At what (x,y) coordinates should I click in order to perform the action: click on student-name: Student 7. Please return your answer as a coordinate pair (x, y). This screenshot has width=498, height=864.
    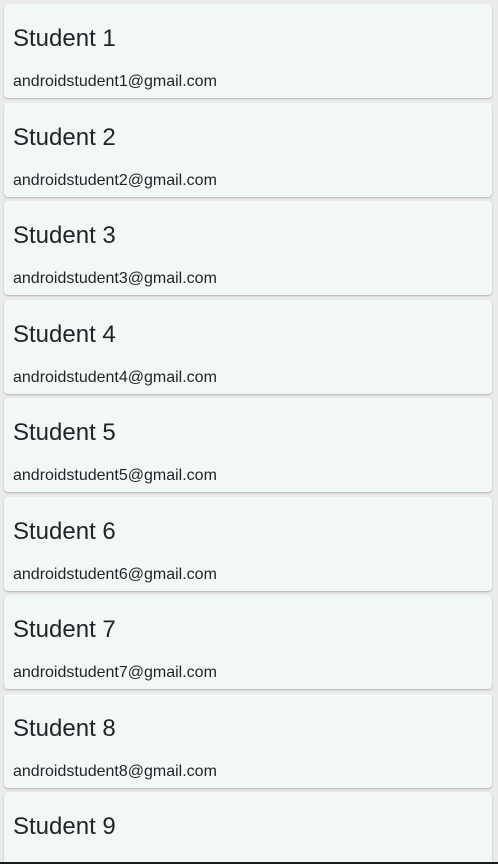
    Looking at the image, I should click on (64, 629).